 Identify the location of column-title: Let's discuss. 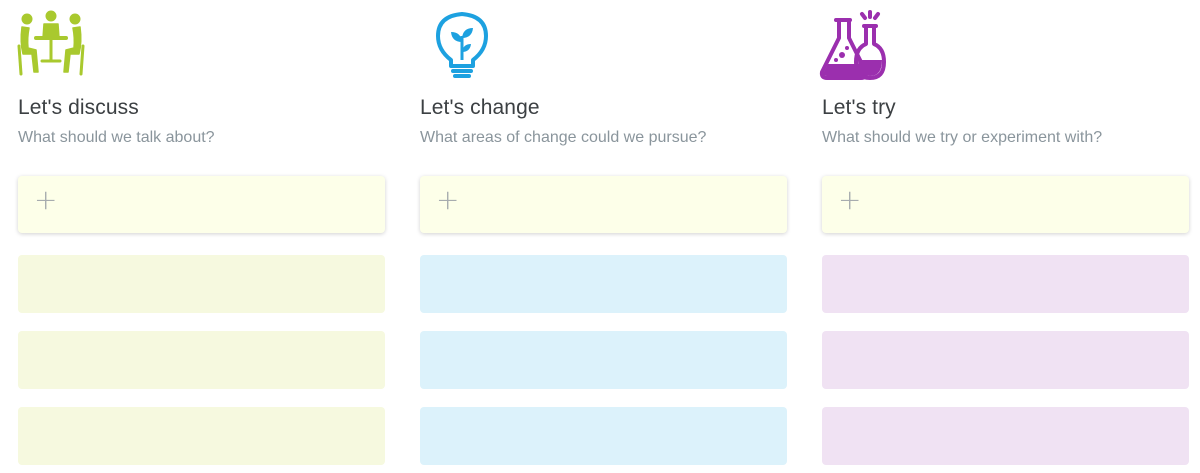
(78, 107).